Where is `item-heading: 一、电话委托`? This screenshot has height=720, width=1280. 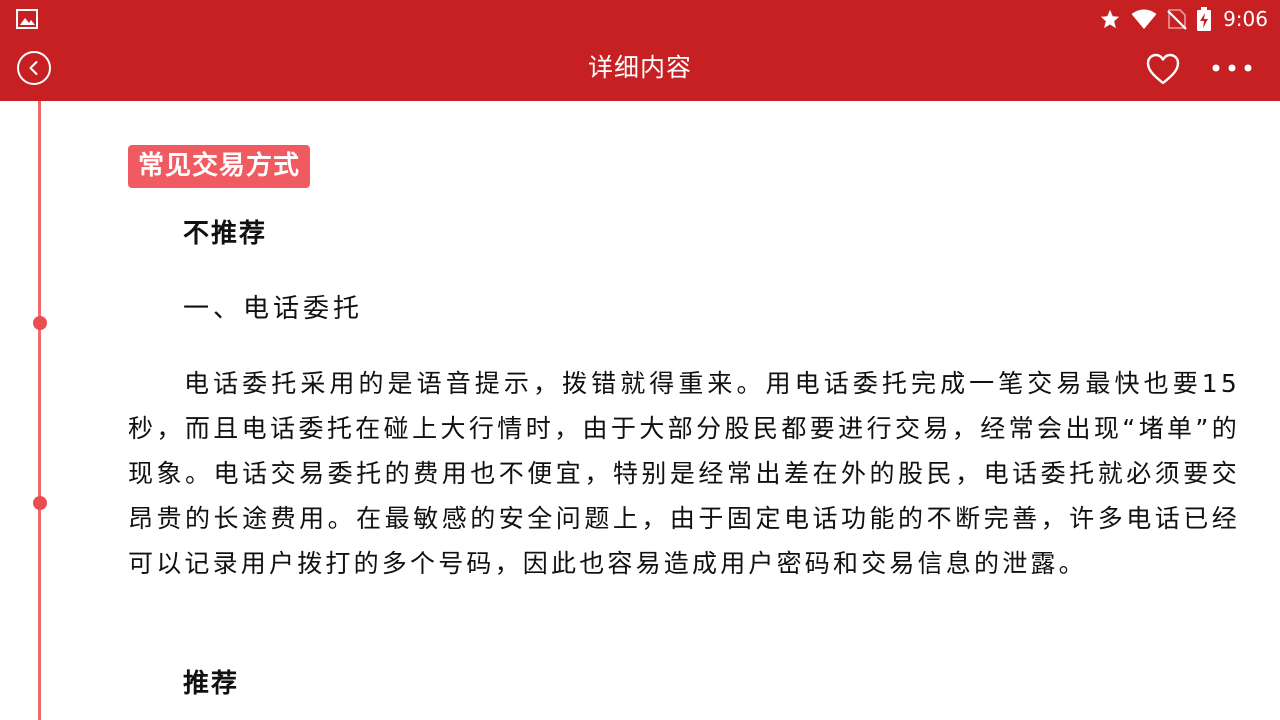 item-heading: 一、电话委托 is located at coordinates (273, 309).